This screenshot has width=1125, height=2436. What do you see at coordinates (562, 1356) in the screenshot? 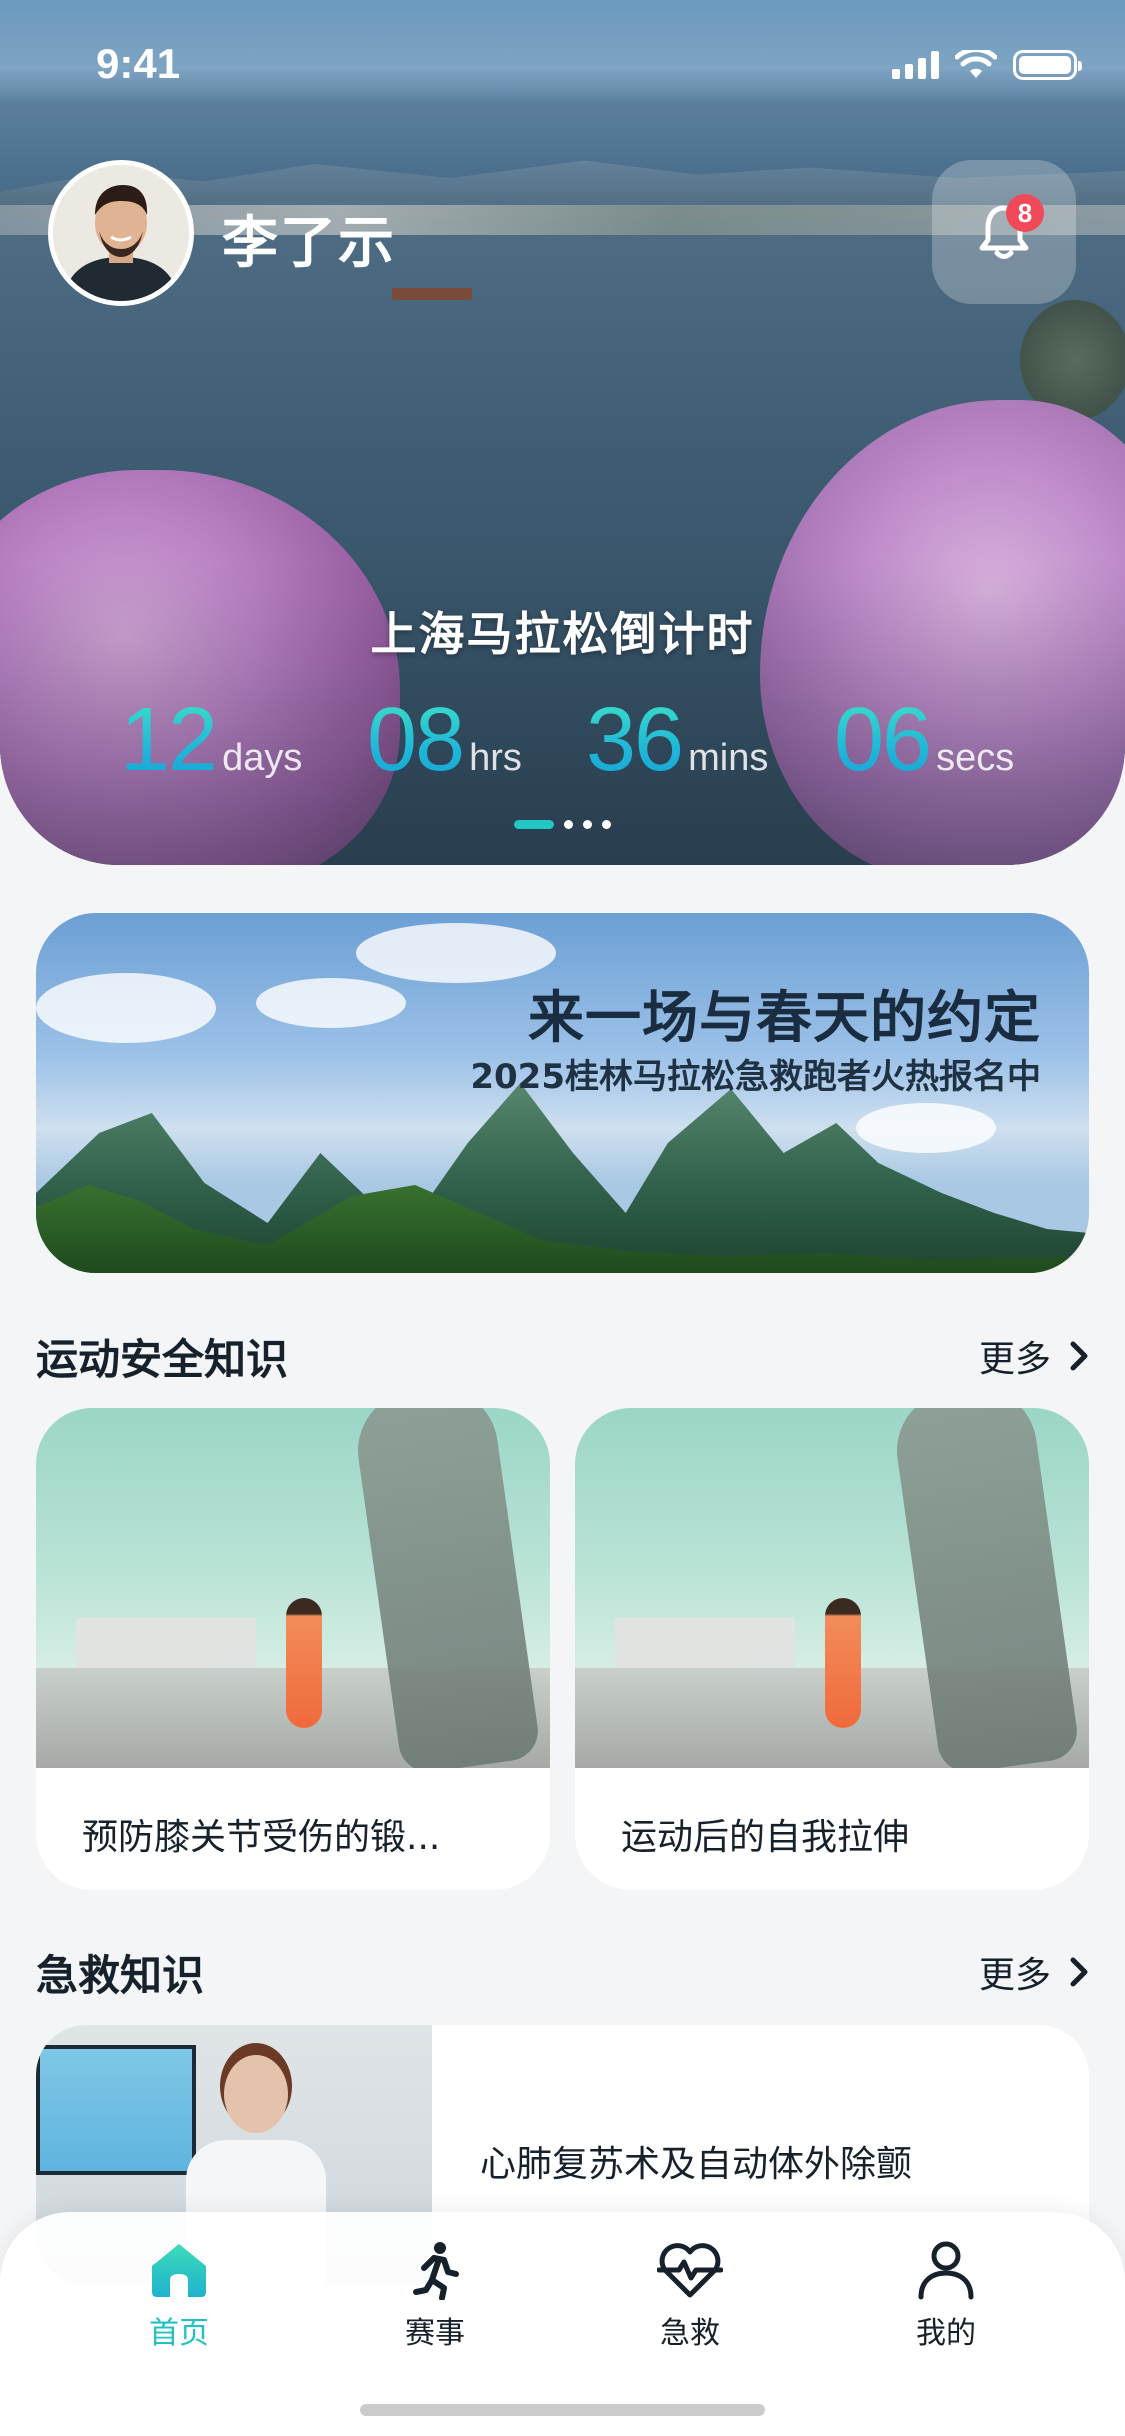
I see `sports-safety-header: 运动安全知识 更多` at bounding box center [562, 1356].